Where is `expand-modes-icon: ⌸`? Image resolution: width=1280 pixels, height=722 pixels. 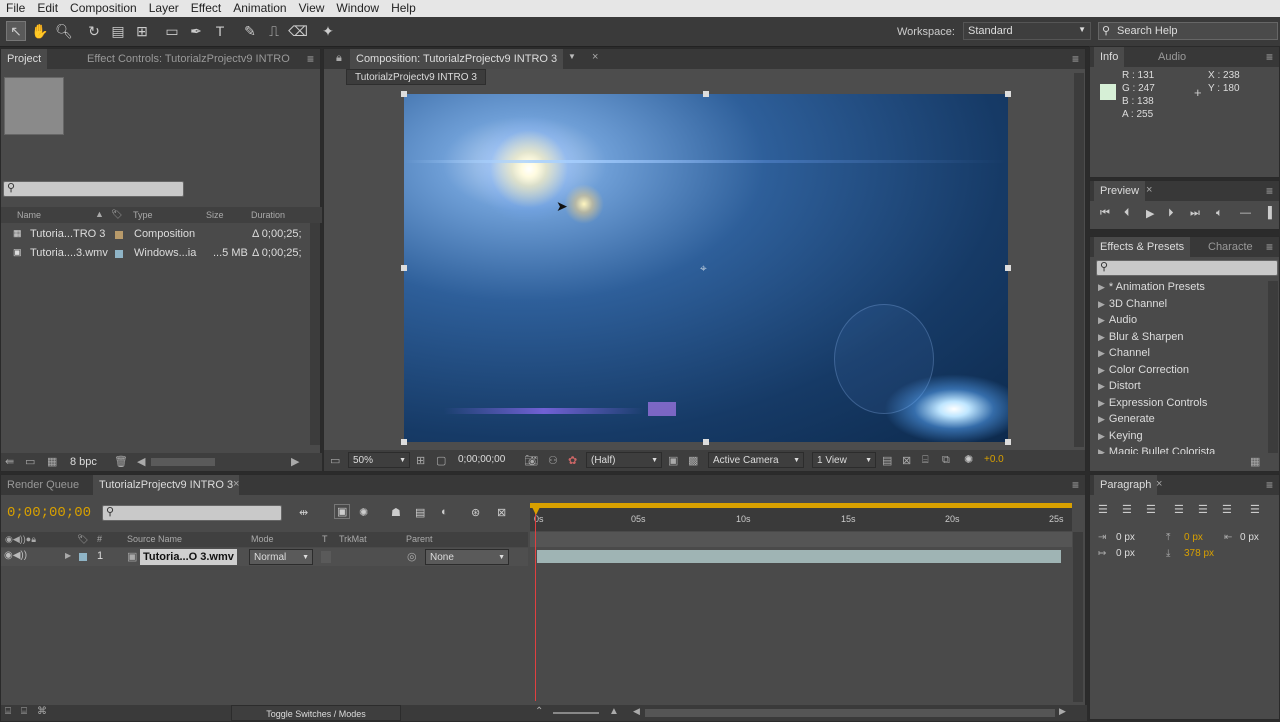
expand-modes-icon: ⌸ is located at coordinates (24, 711).